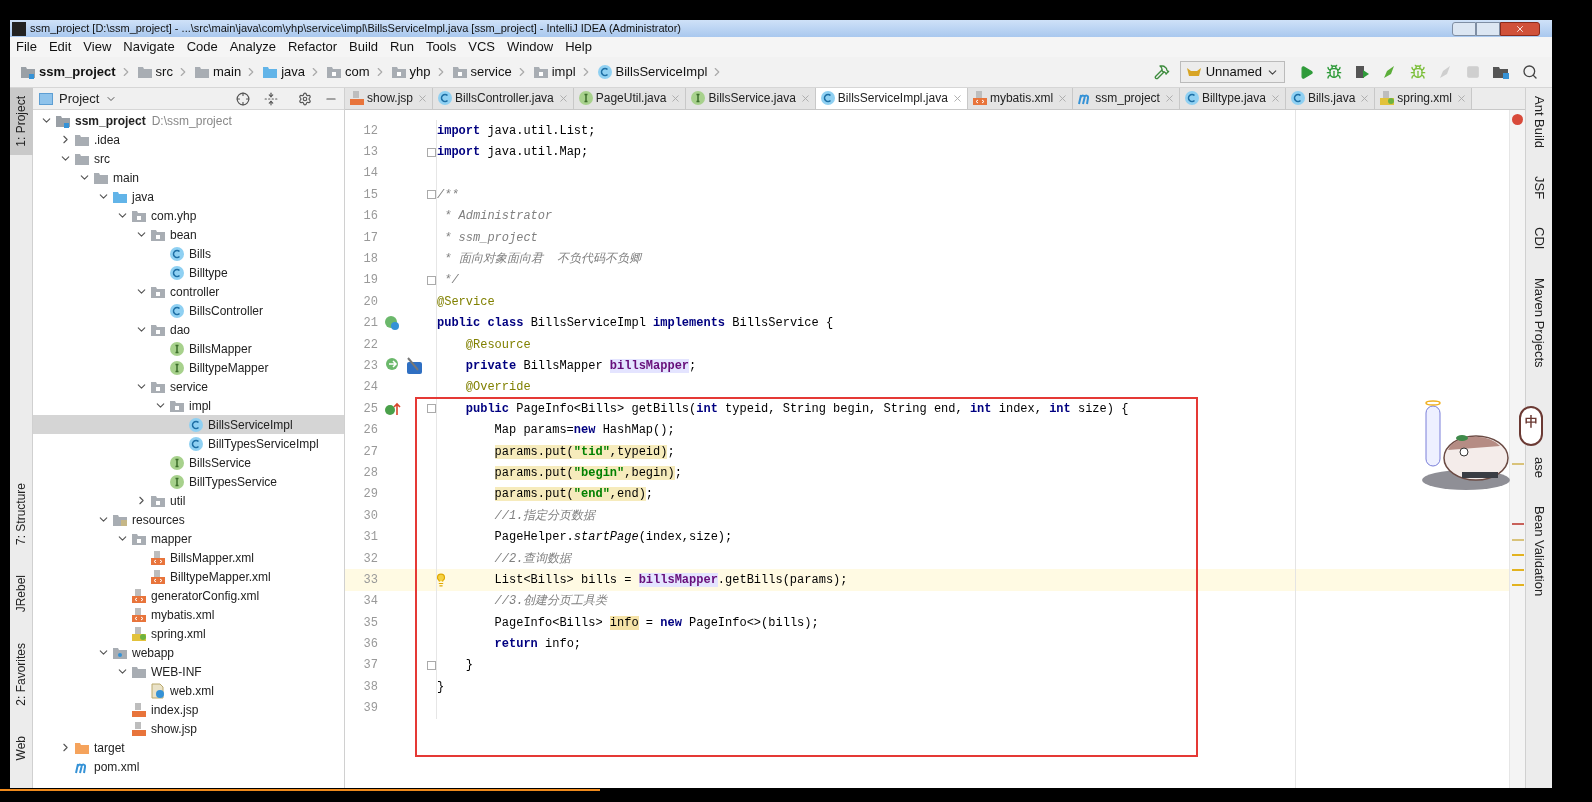  I want to click on breadcrumb-item: src, so click(164, 72).